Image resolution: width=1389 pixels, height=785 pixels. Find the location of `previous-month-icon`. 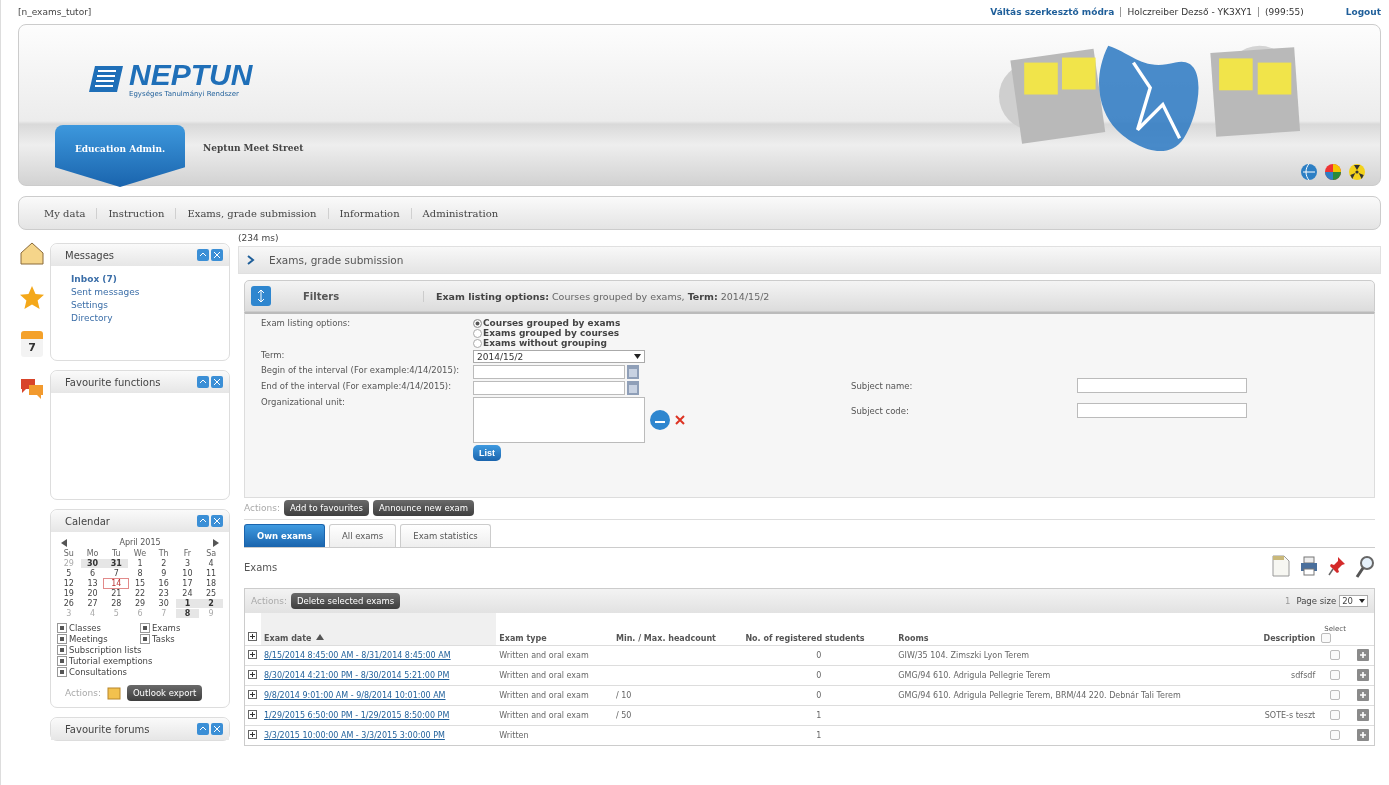

previous-month-icon is located at coordinates (64, 542).